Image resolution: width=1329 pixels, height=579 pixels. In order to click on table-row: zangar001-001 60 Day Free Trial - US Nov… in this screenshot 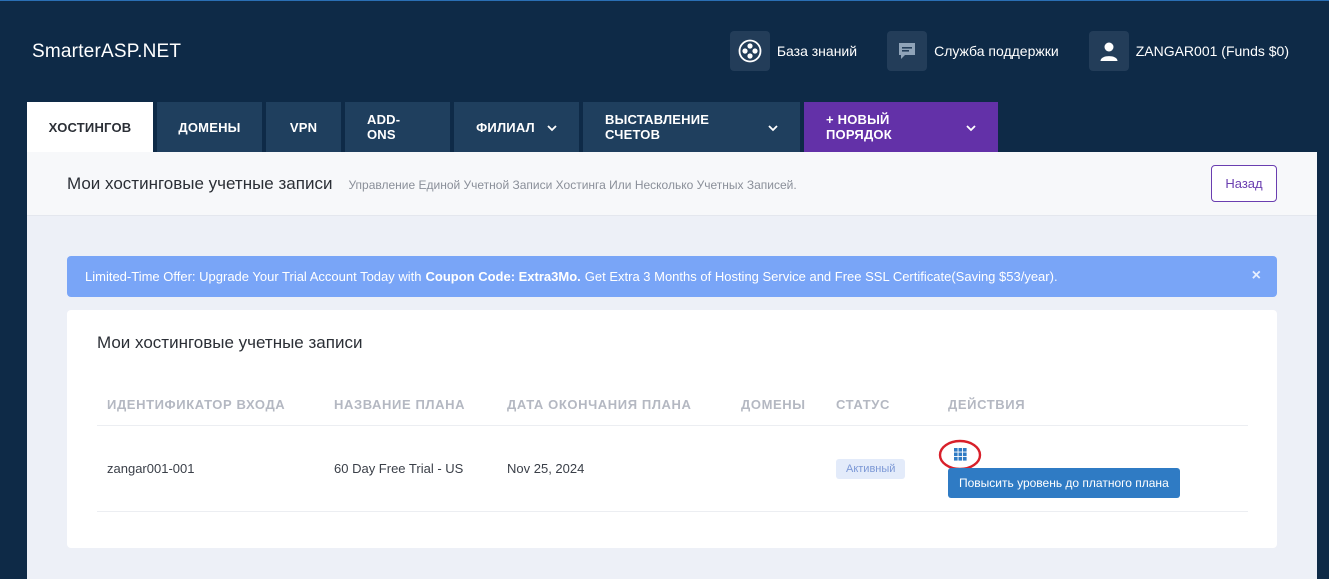, I will do `click(672, 468)`.